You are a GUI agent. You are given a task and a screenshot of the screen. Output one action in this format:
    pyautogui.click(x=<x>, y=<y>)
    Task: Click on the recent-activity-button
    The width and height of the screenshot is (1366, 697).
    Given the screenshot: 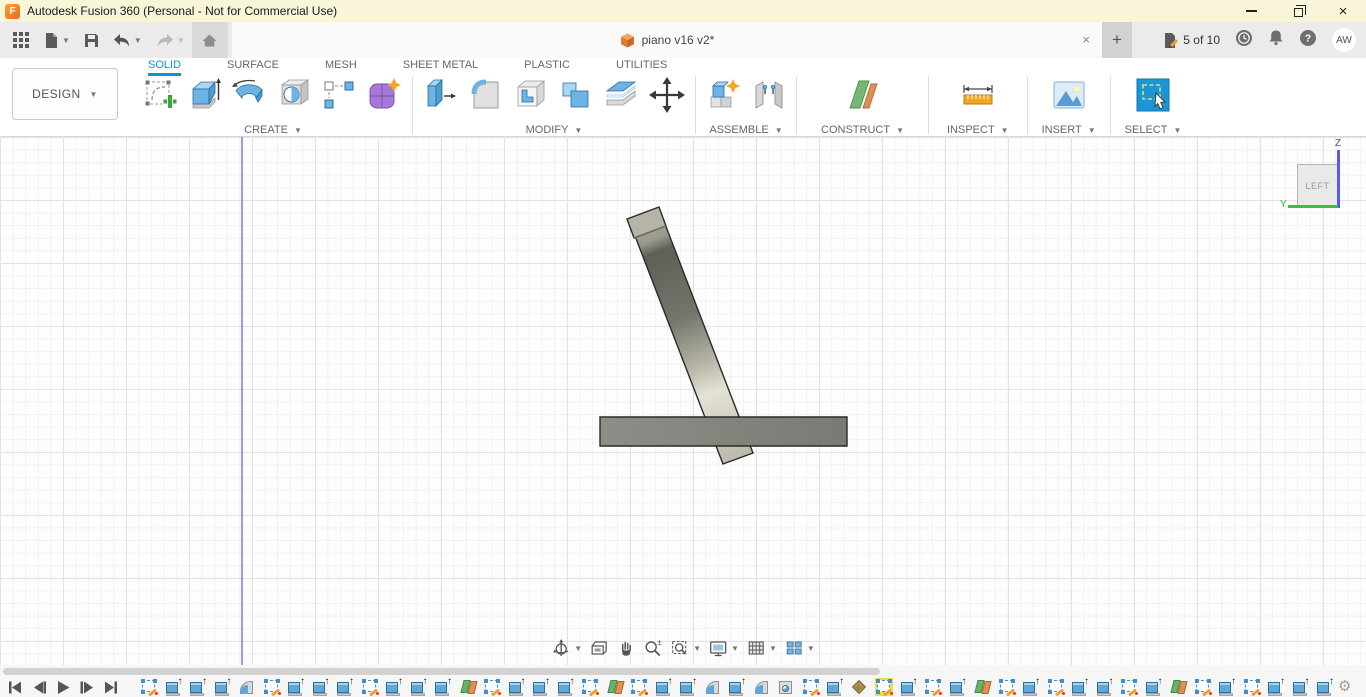 What is the action you would take?
    pyautogui.click(x=1244, y=40)
    